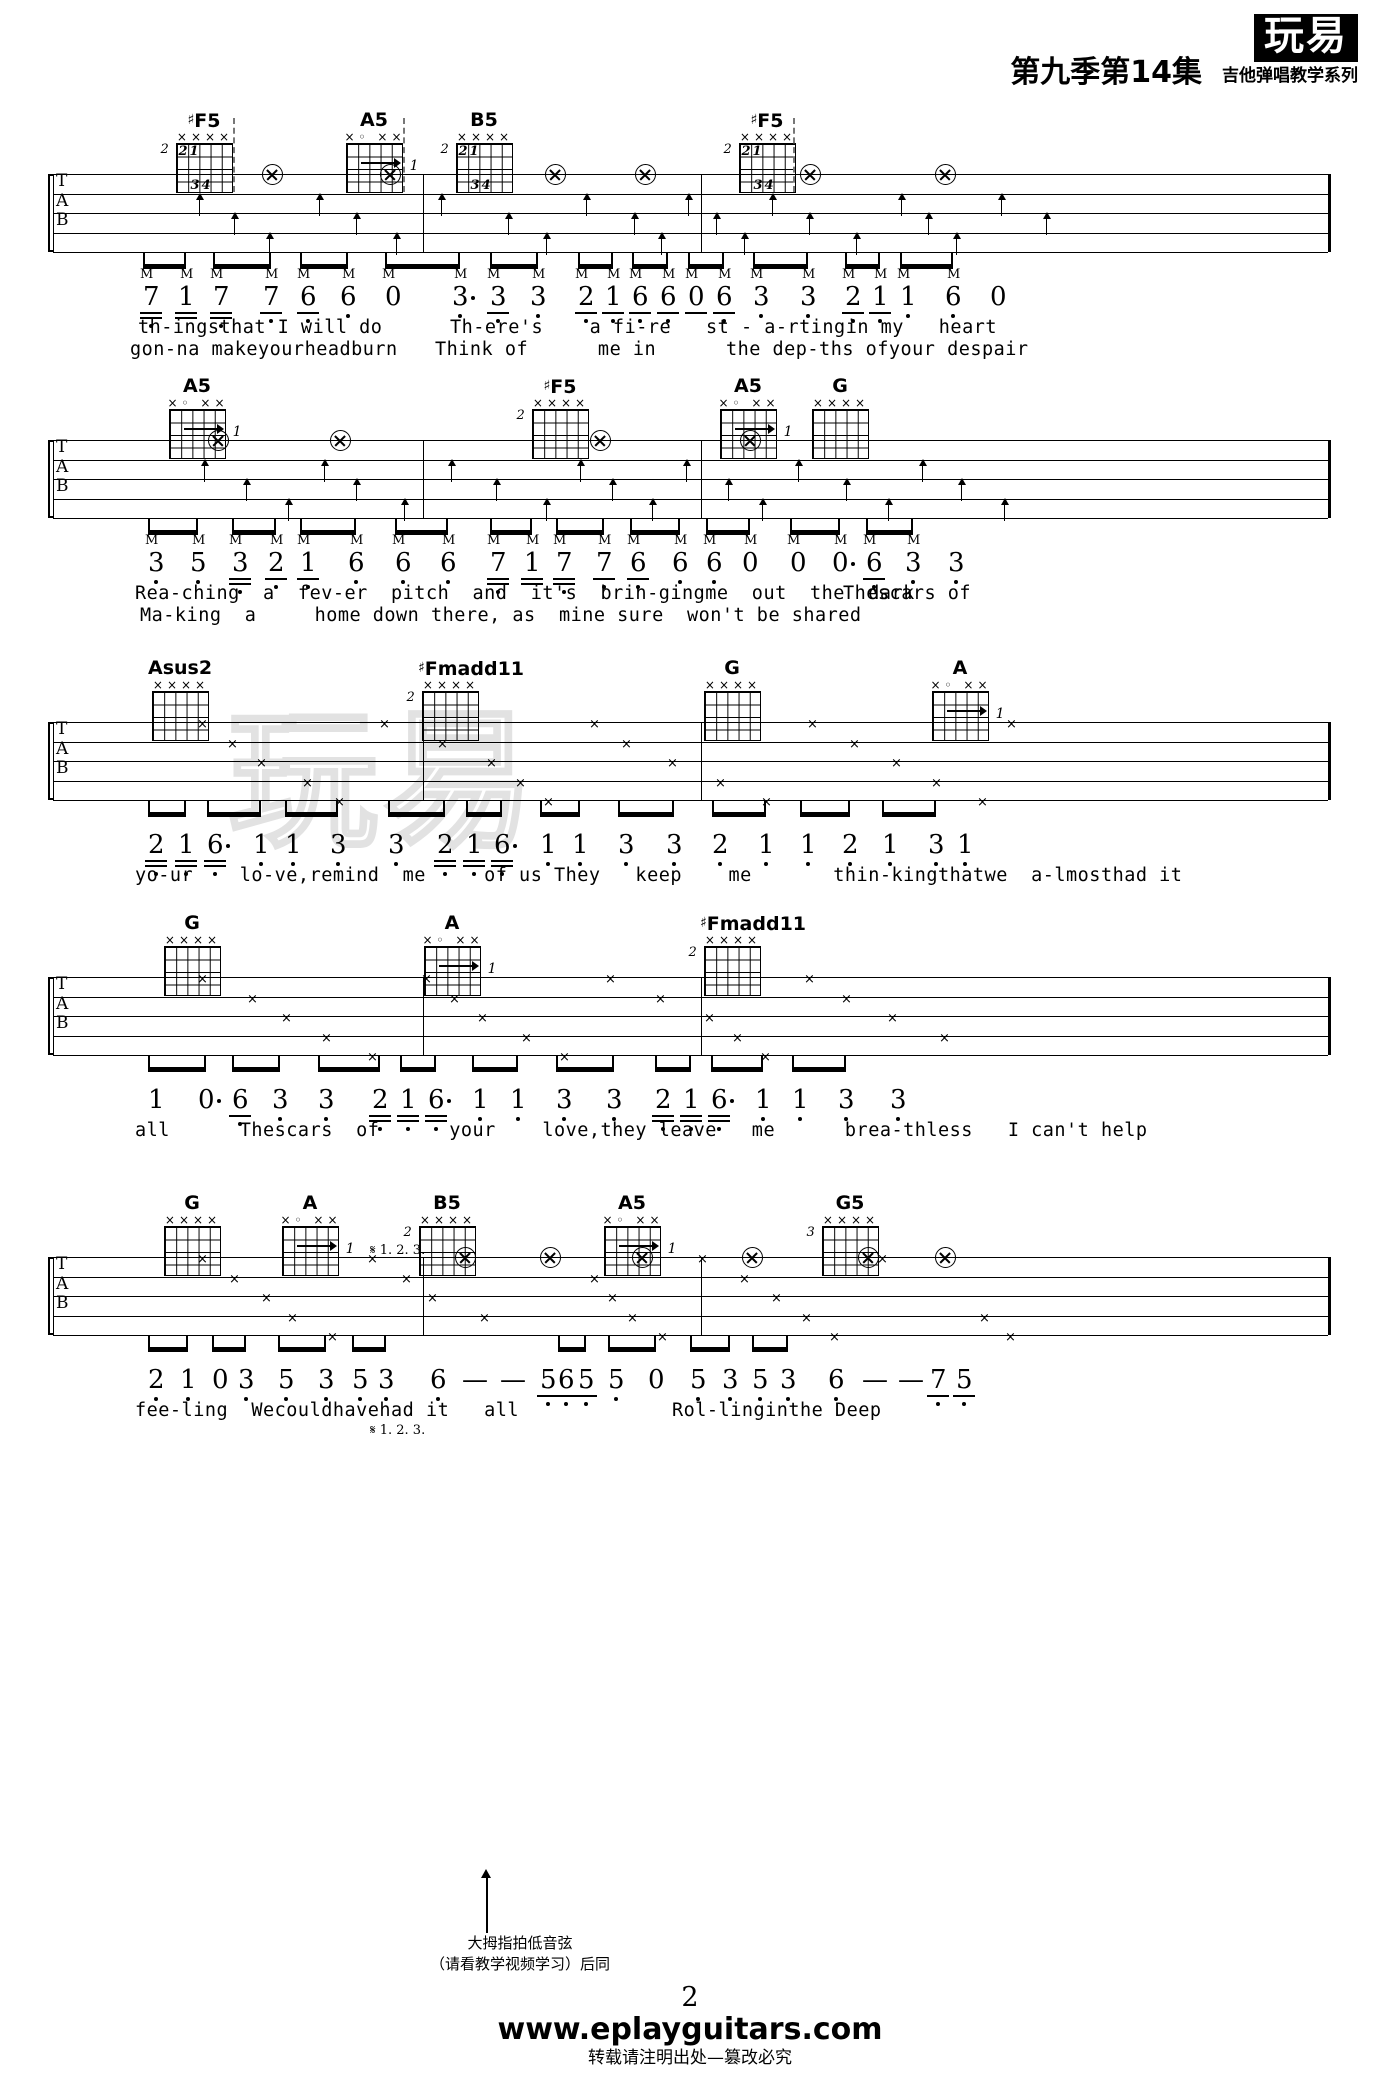 This screenshot has height=2073, width=1380. Describe the element at coordinates (690, 1108) in the screenshot. I see `numbered-notation-row: 1063321611332161133` at that location.